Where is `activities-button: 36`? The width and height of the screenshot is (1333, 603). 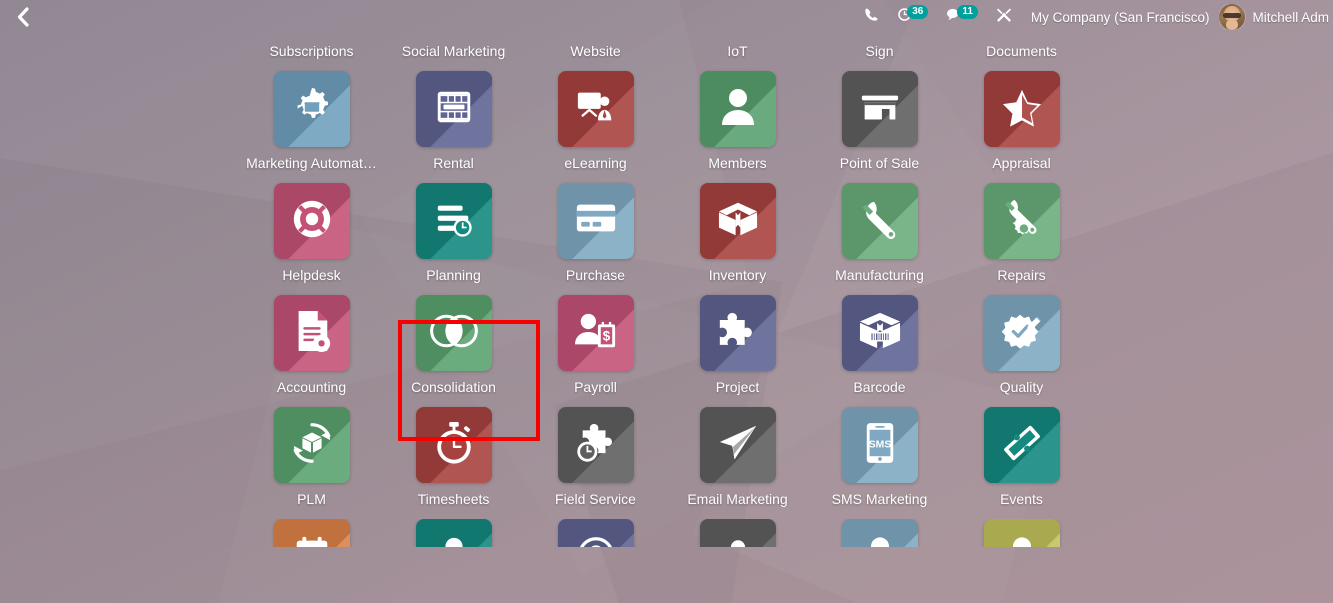 activities-button: 36 is located at coordinates (912, 17).